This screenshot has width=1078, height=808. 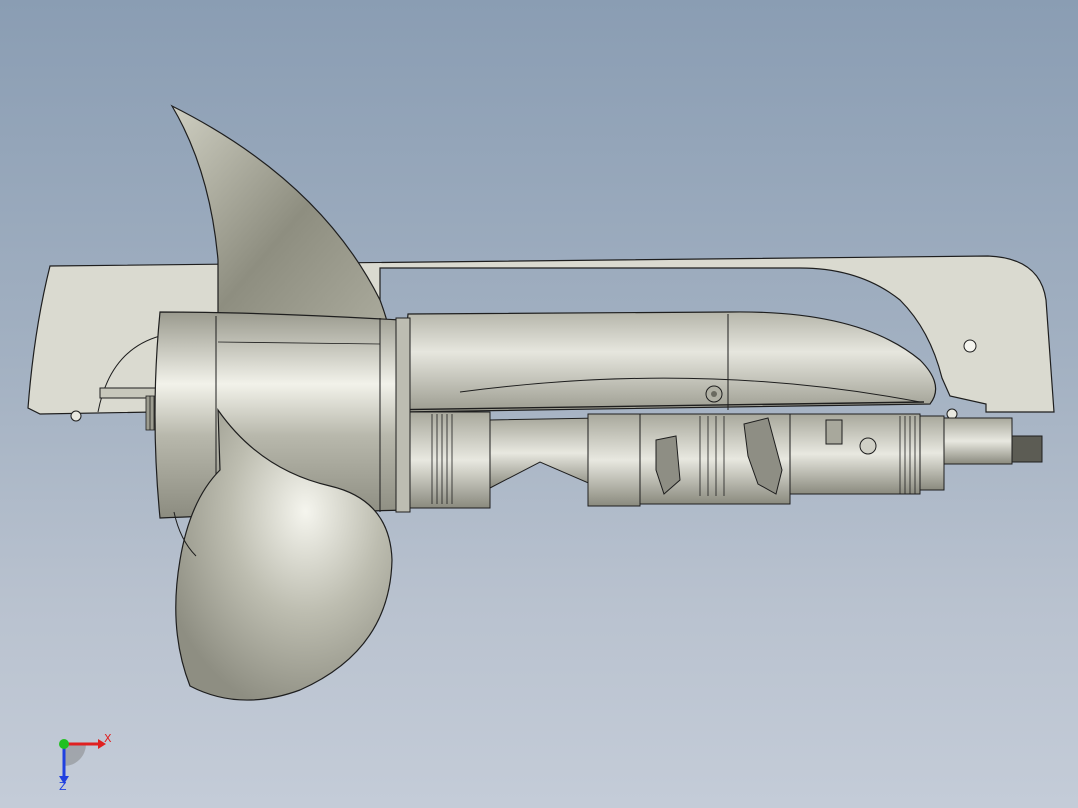 What do you see at coordinates (403, 415) in the screenshot?
I see `hub-flange` at bounding box center [403, 415].